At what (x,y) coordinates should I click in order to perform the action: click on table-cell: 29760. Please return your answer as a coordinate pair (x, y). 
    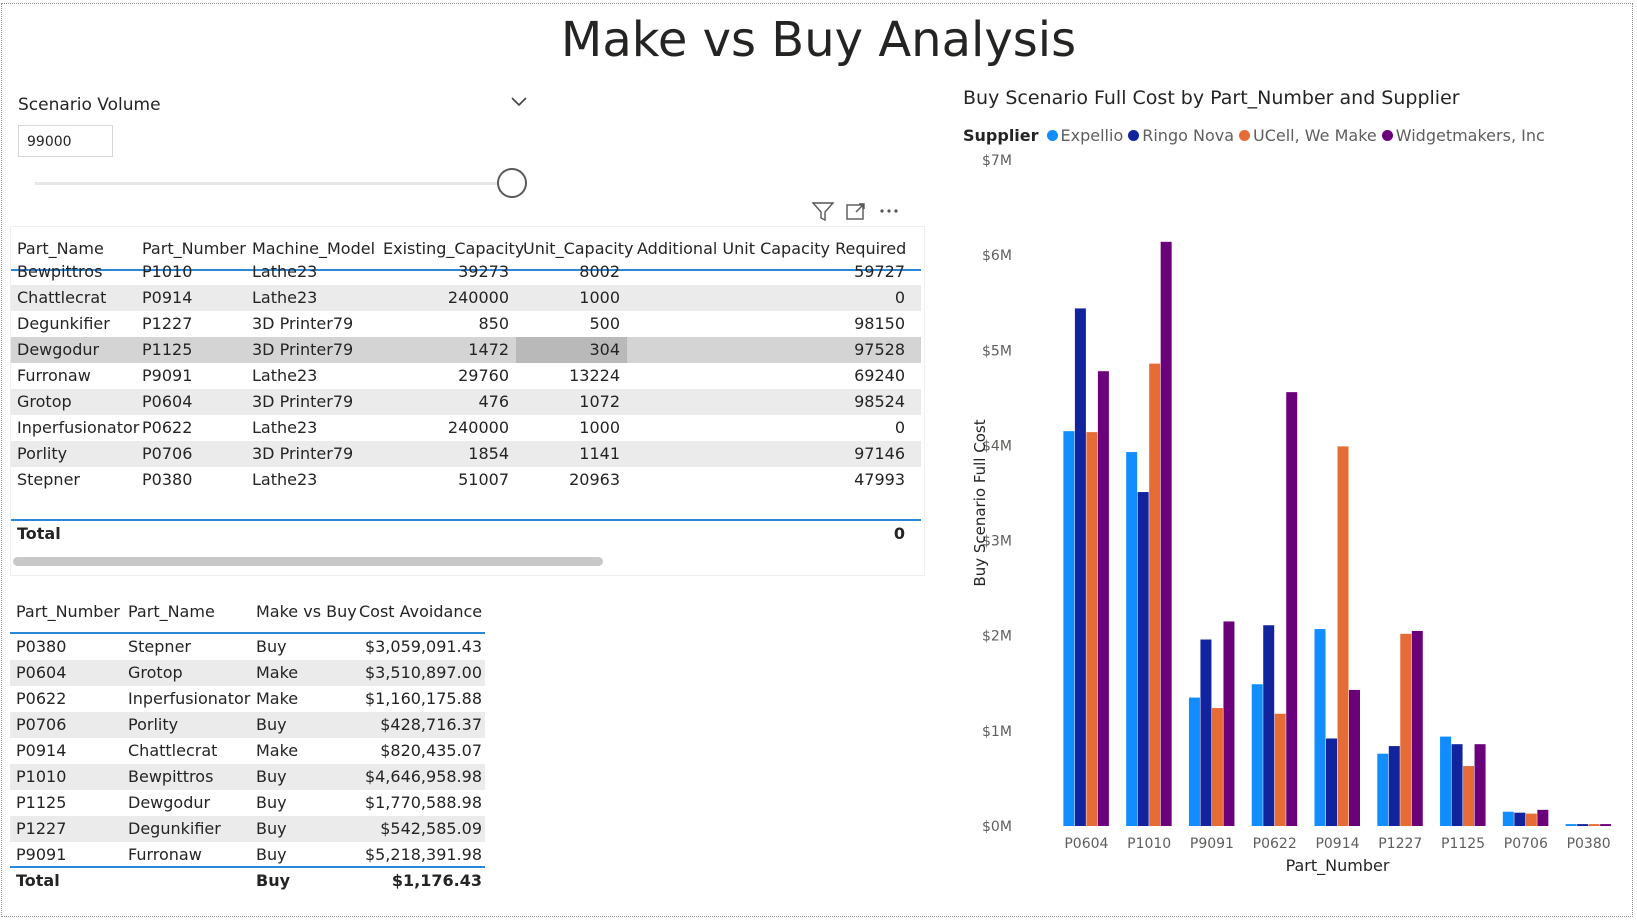
    Looking at the image, I should click on (483, 375).